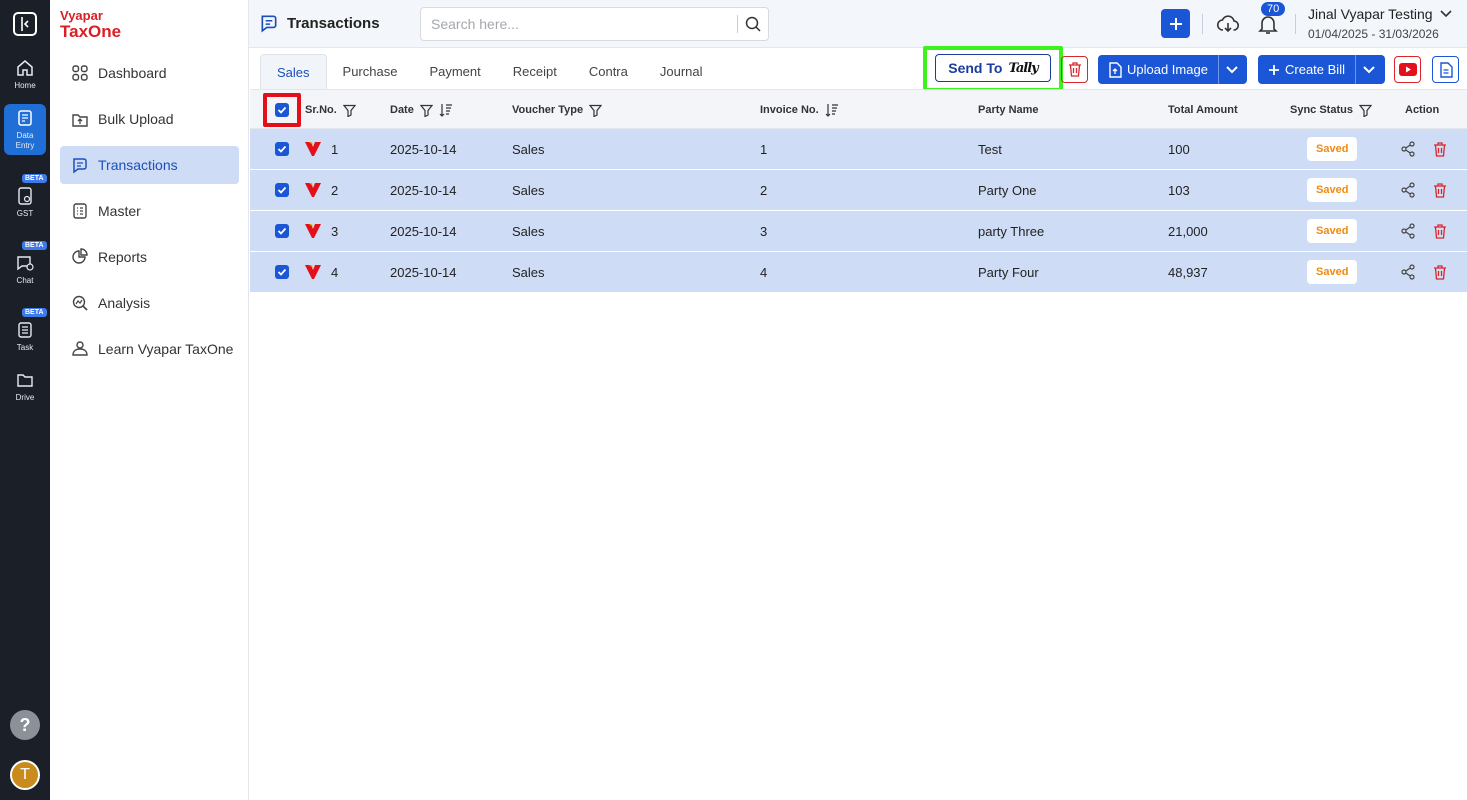 This screenshot has height=800, width=1467. I want to click on grid-icon, so click(80, 73).